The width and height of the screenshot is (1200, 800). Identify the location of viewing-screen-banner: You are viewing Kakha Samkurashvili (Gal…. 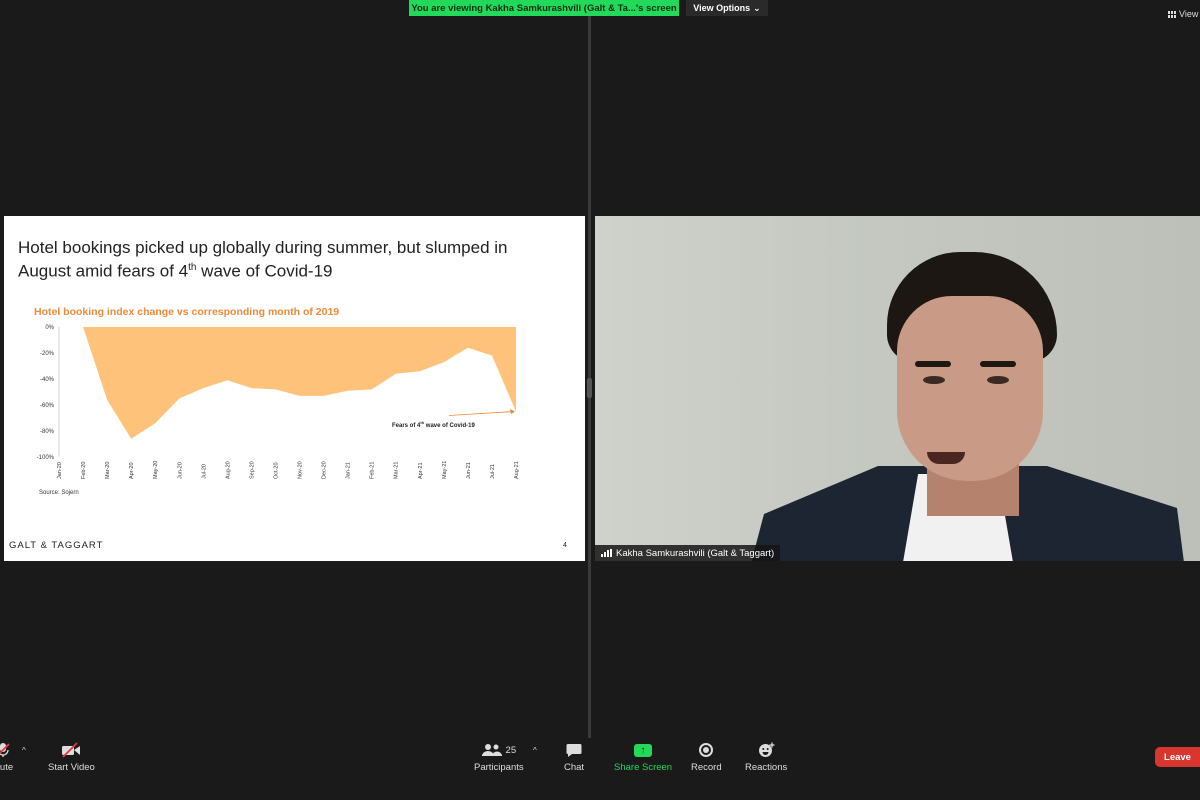
(544, 8).